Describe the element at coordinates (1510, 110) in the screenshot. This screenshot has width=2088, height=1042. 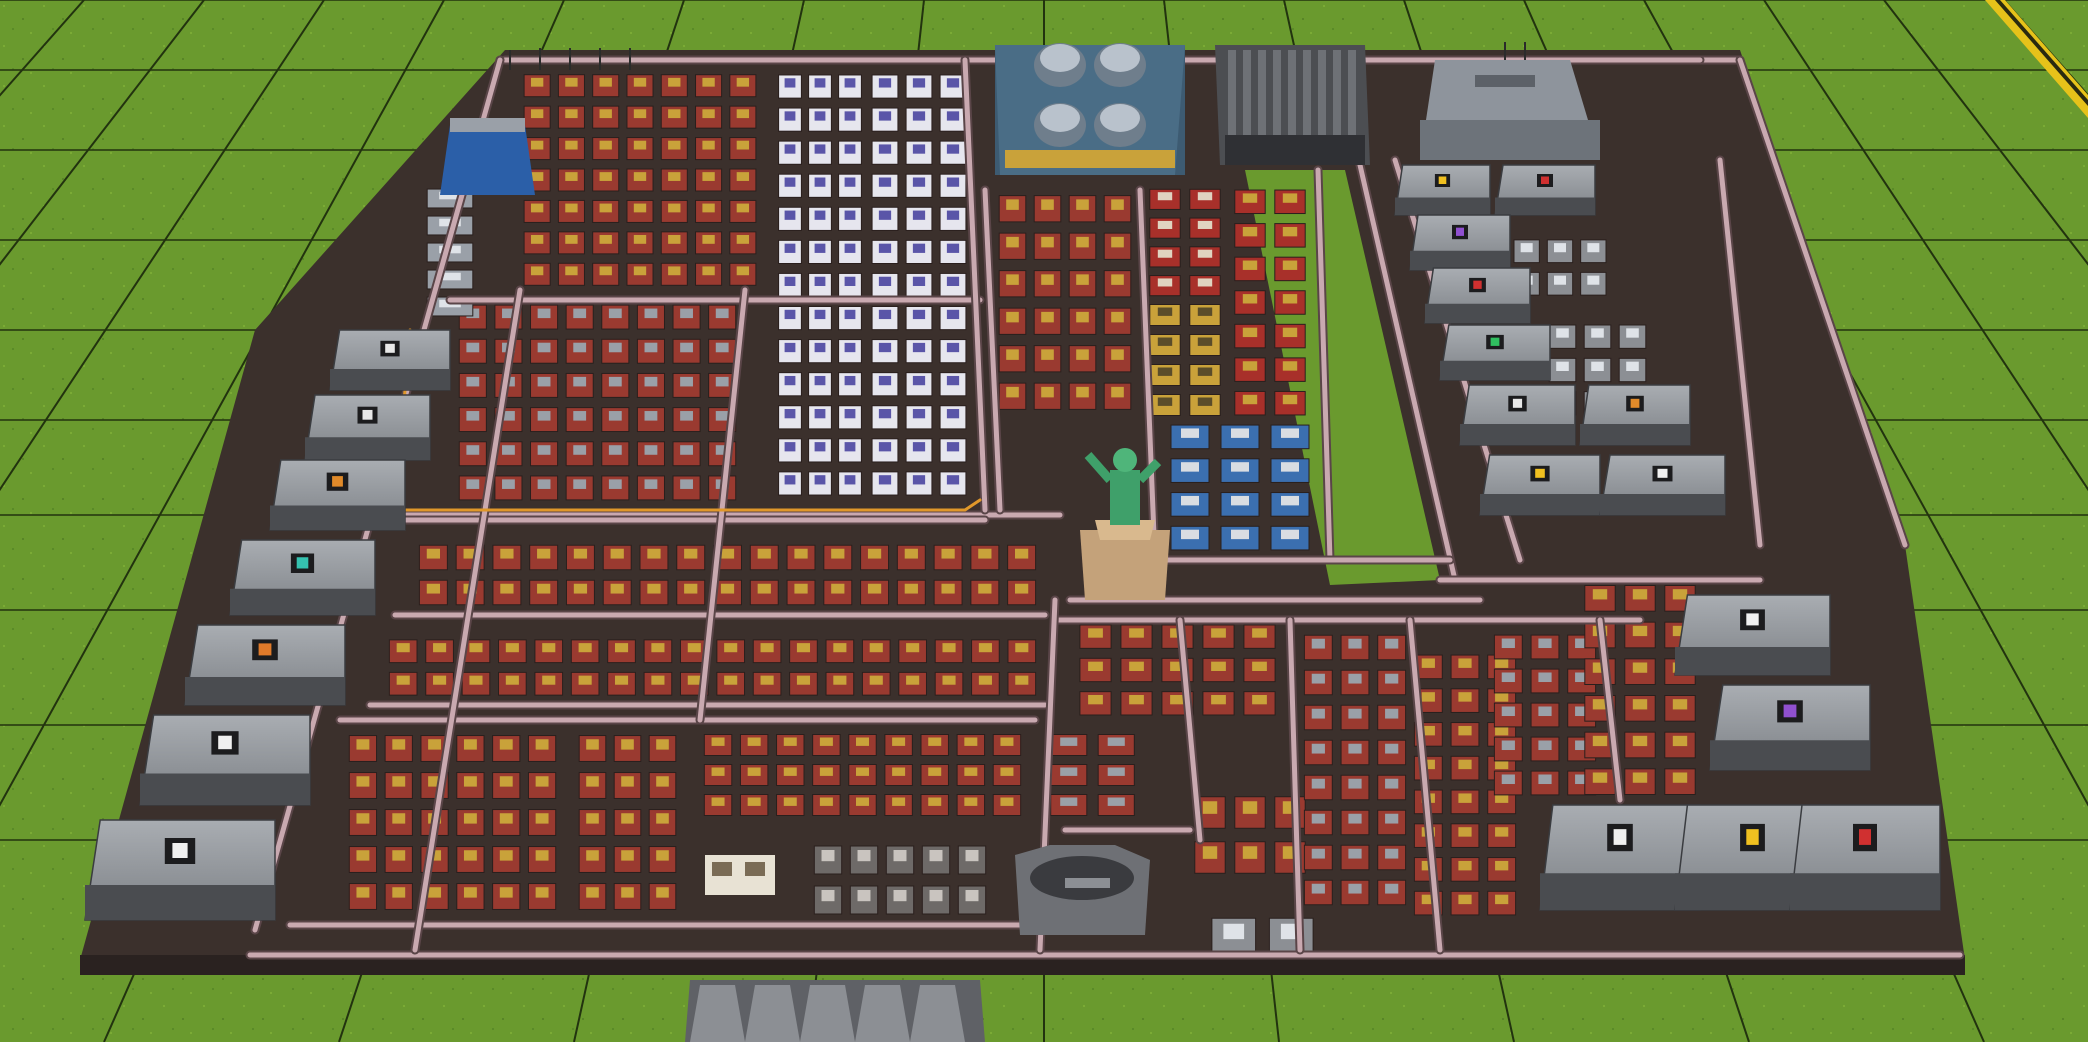
I see `warehouse-building` at that location.